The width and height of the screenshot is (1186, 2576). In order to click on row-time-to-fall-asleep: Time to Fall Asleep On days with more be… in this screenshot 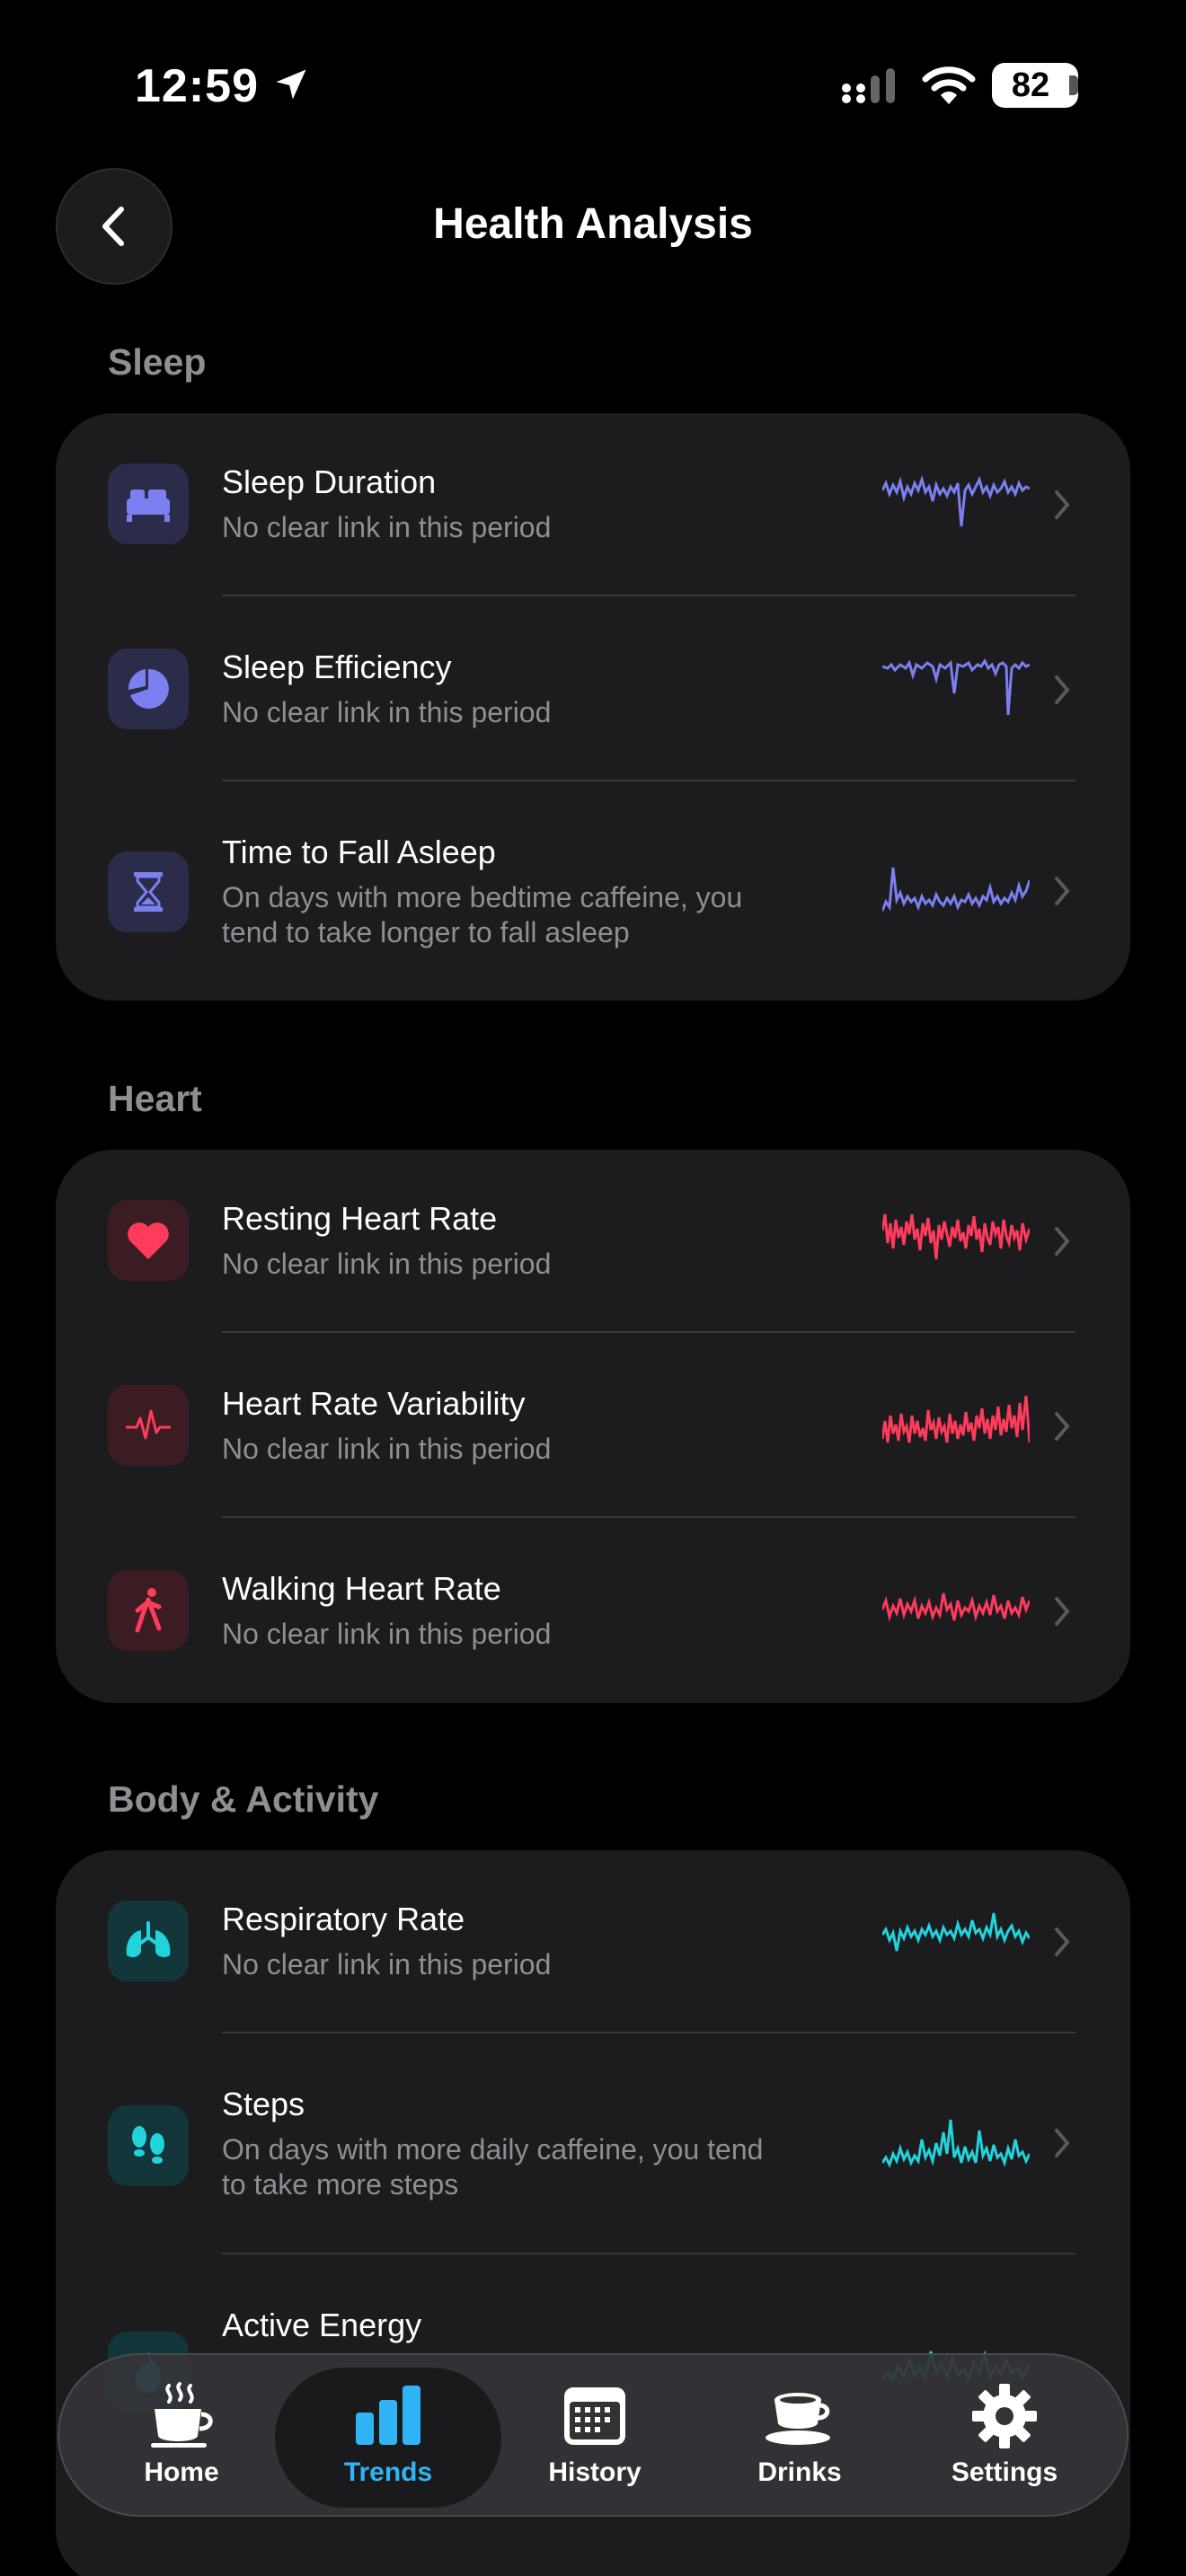, I will do `click(593, 891)`.